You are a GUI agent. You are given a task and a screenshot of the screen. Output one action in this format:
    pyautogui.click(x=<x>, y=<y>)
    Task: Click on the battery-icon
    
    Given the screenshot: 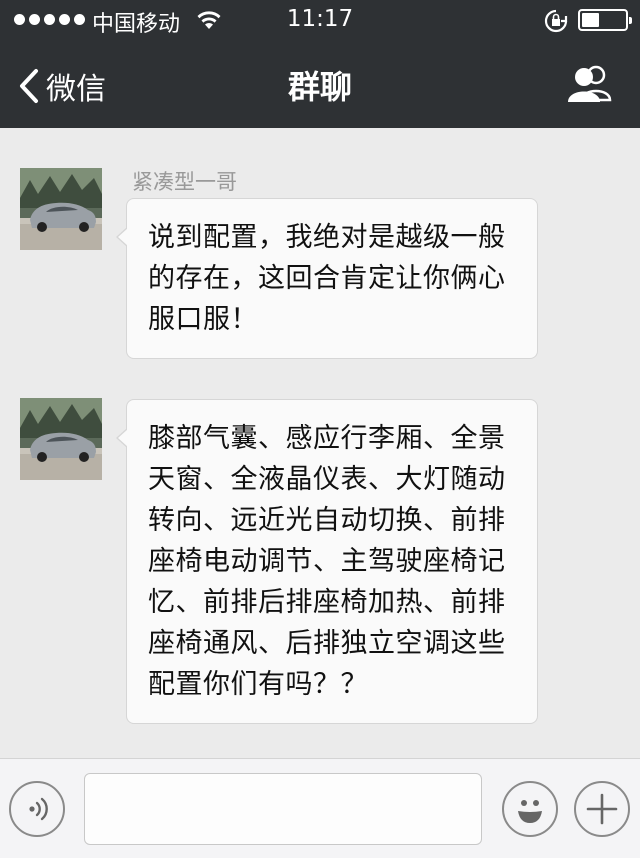 What is the action you would take?
    pyautogui.click(x=605, y=20)
    